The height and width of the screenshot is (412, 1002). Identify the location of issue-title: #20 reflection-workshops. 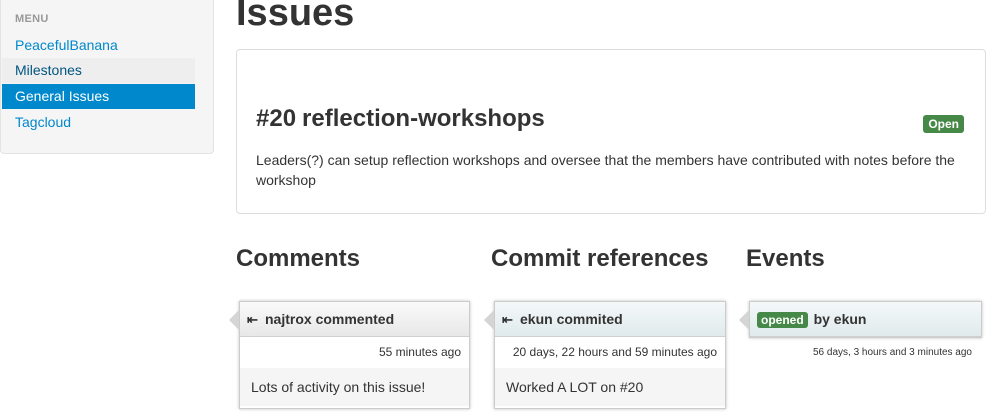
(403, 119).